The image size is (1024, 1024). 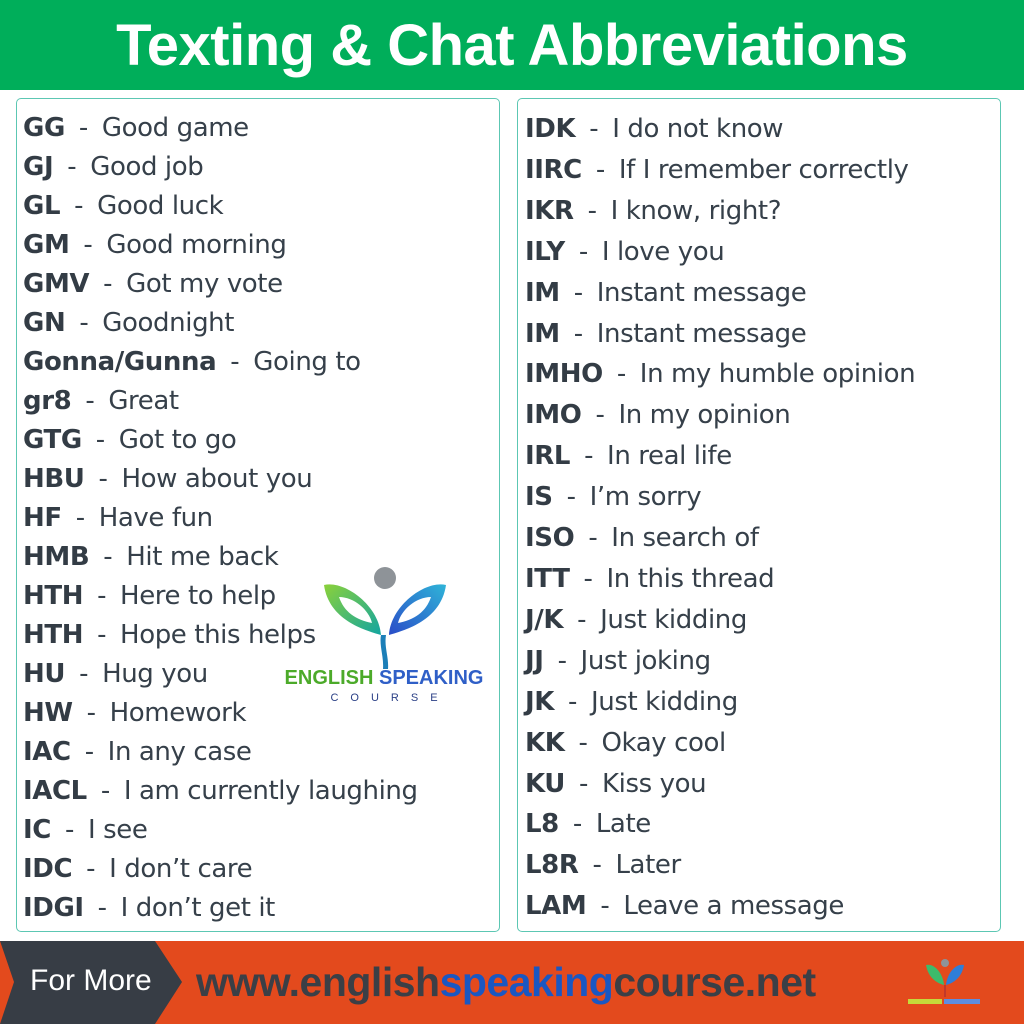 I want to click on abbreviation-term: IMHO, so click(x=564, y=374).